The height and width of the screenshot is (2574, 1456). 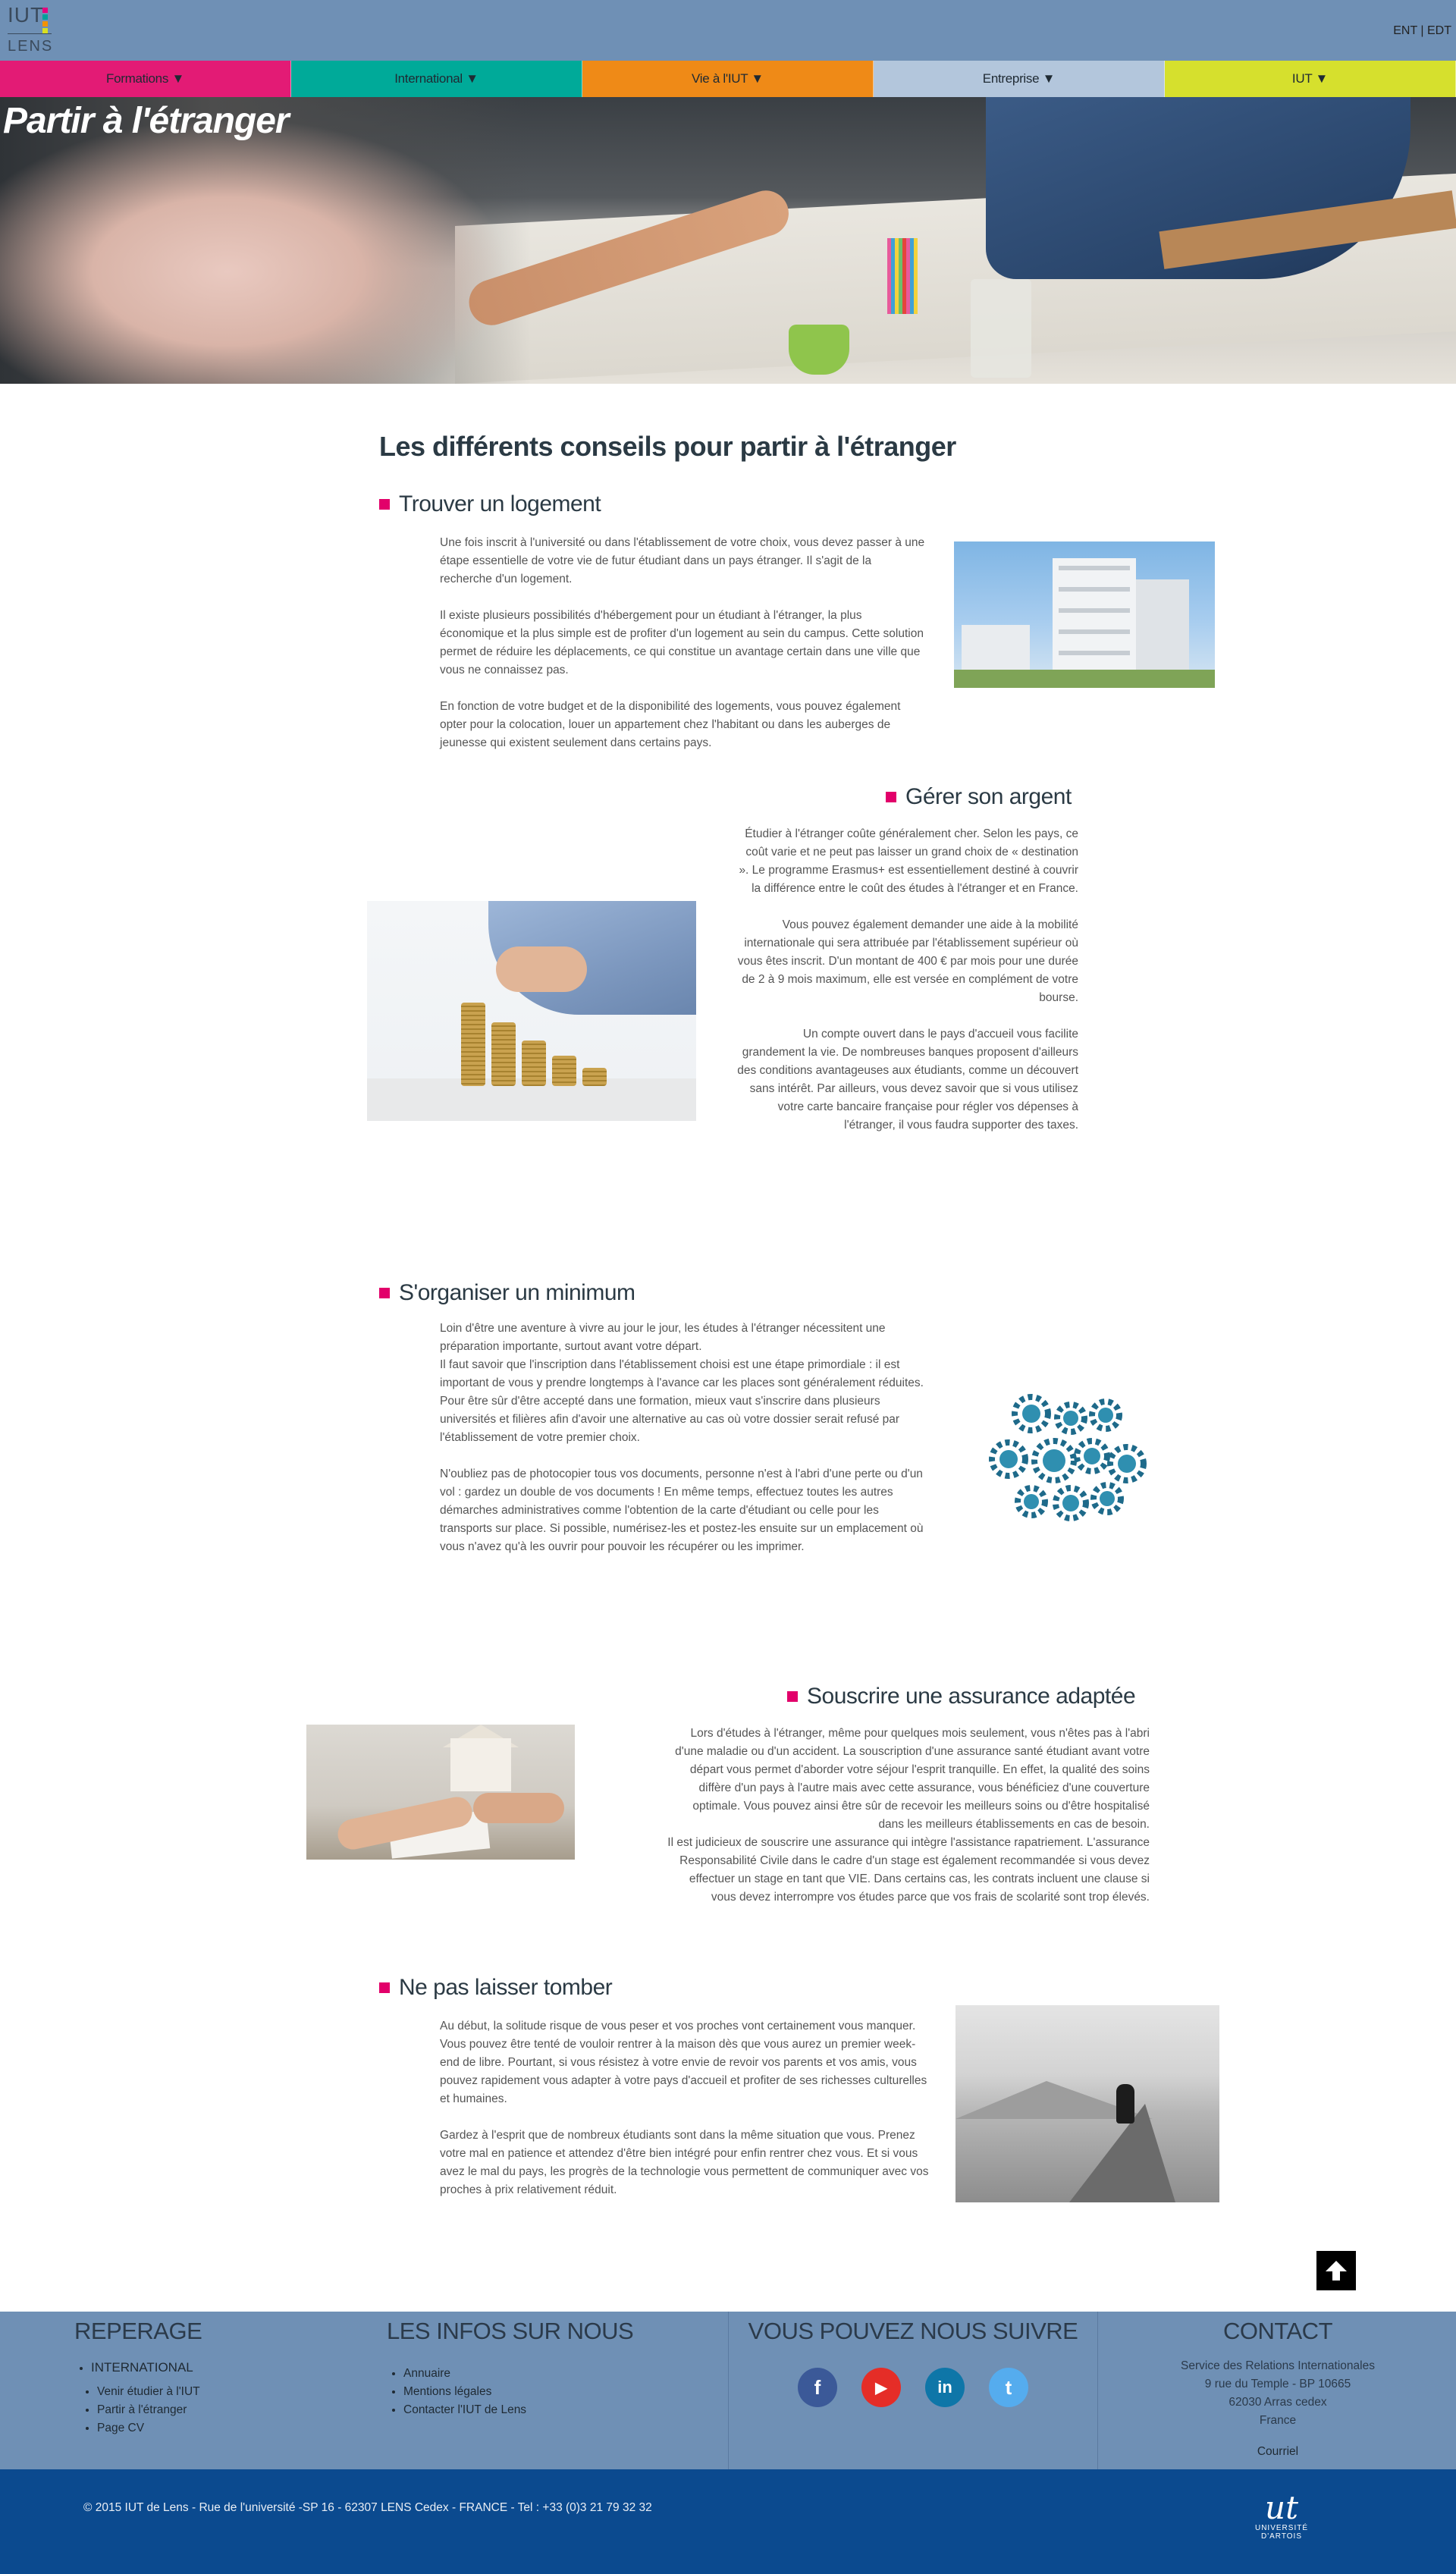 What do you see at coordinates (1310, 79) in the screenshot?
I see `nav-item-iut: IUT ▼` at bounding box center [1310, 79].